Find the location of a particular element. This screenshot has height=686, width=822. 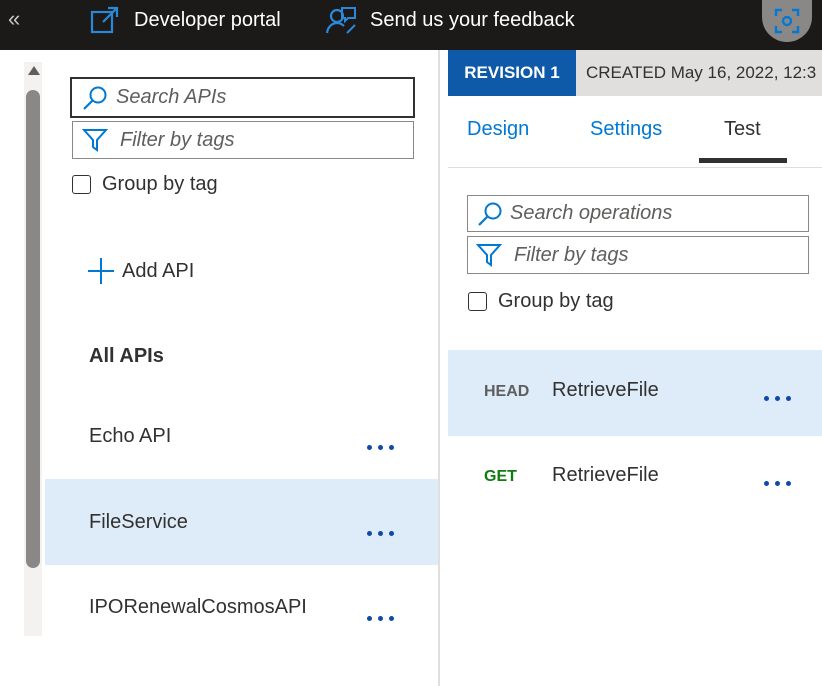

add-api-button: Add API is located at coordinates (141, 271).